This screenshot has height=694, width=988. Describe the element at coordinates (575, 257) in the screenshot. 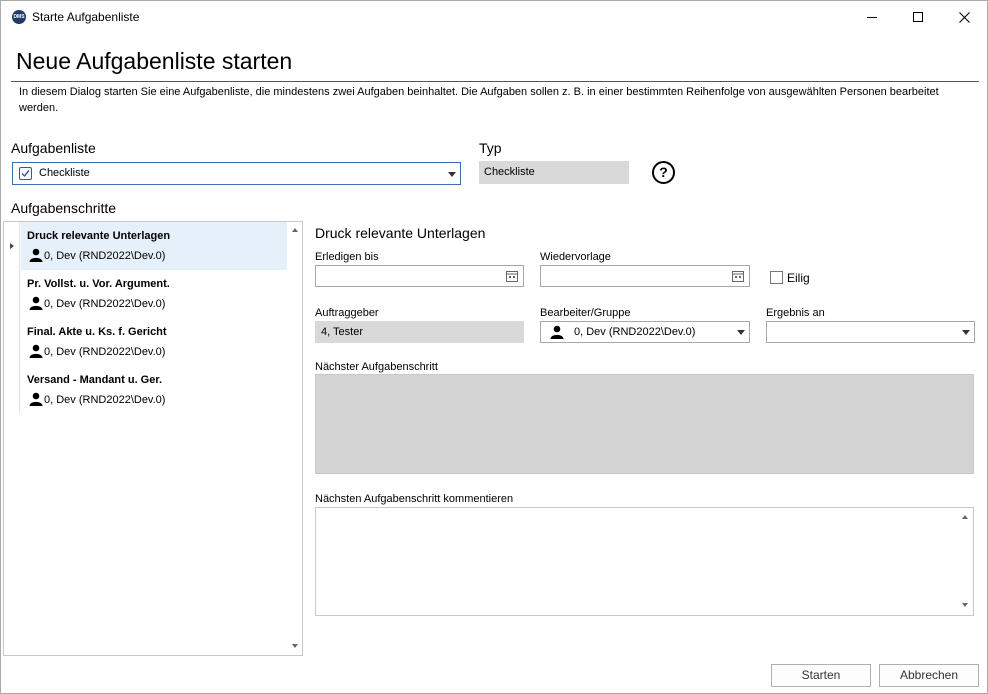

I see `wiedervorlage-label: Wiedervorlage` at that location.